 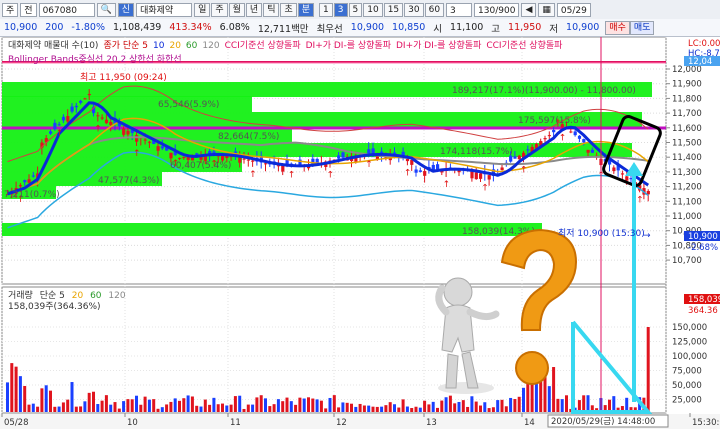 I want to click on volume-profile-label: 174,118(15.7%), so click(x=476, y=152).